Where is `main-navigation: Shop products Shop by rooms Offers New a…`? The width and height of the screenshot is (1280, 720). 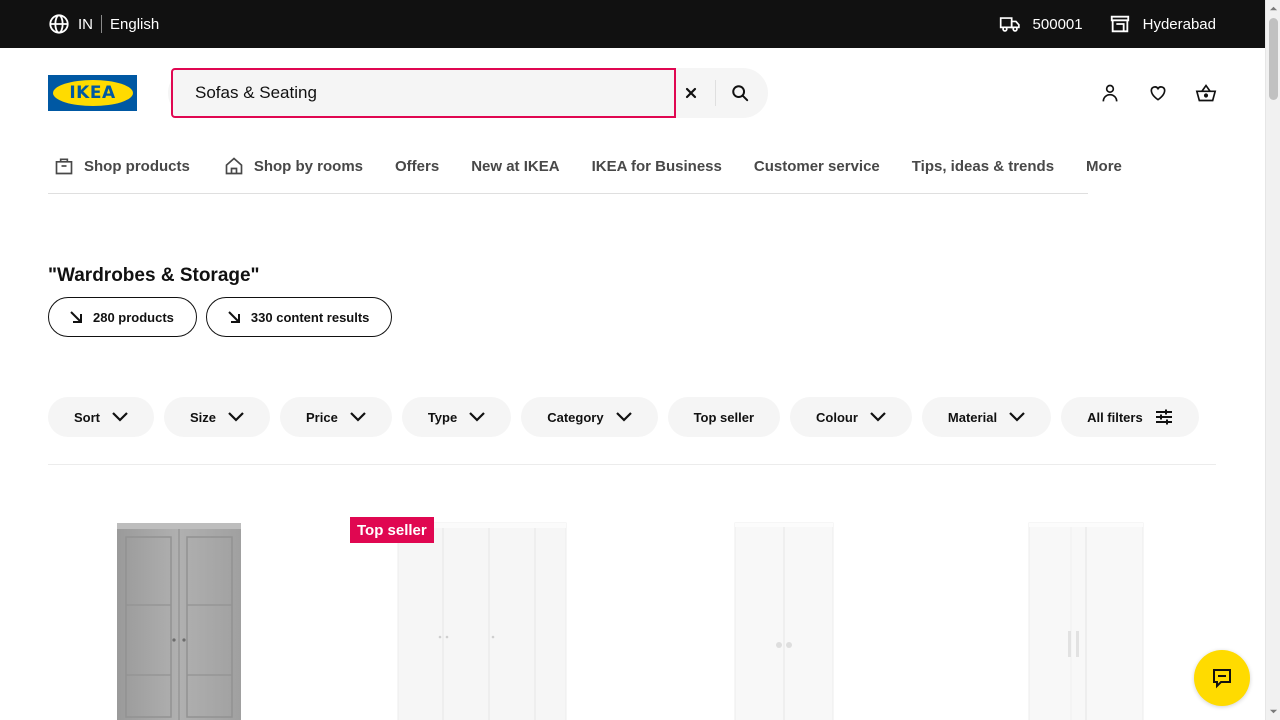
main-navigation: Shop products Shop by rooms Offers New a… is located at coordinates (585, 171).